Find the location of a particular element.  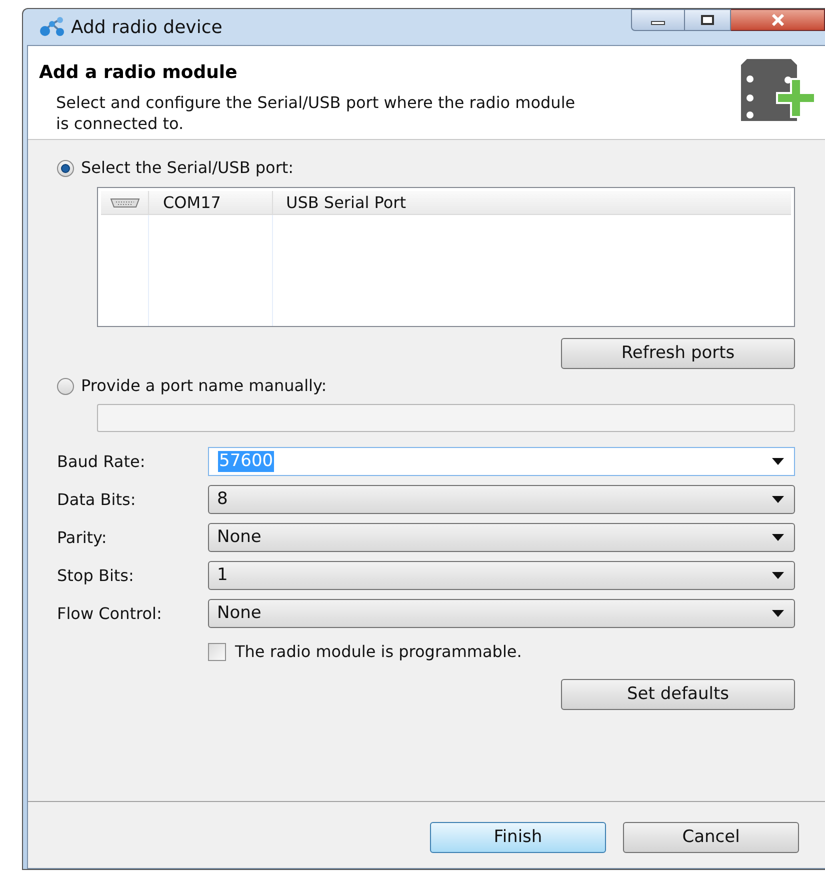

field-label: Flow Control: is located at coordinates (110, 613).